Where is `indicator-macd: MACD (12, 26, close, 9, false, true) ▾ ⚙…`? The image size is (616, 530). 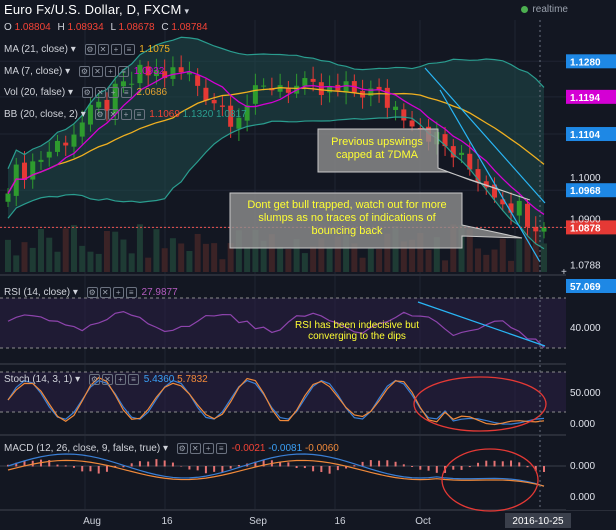 indicator-macd: MACD (12, 26, close, 9, false, true) ▾ ⚙… is located at coordinates (171, 448).